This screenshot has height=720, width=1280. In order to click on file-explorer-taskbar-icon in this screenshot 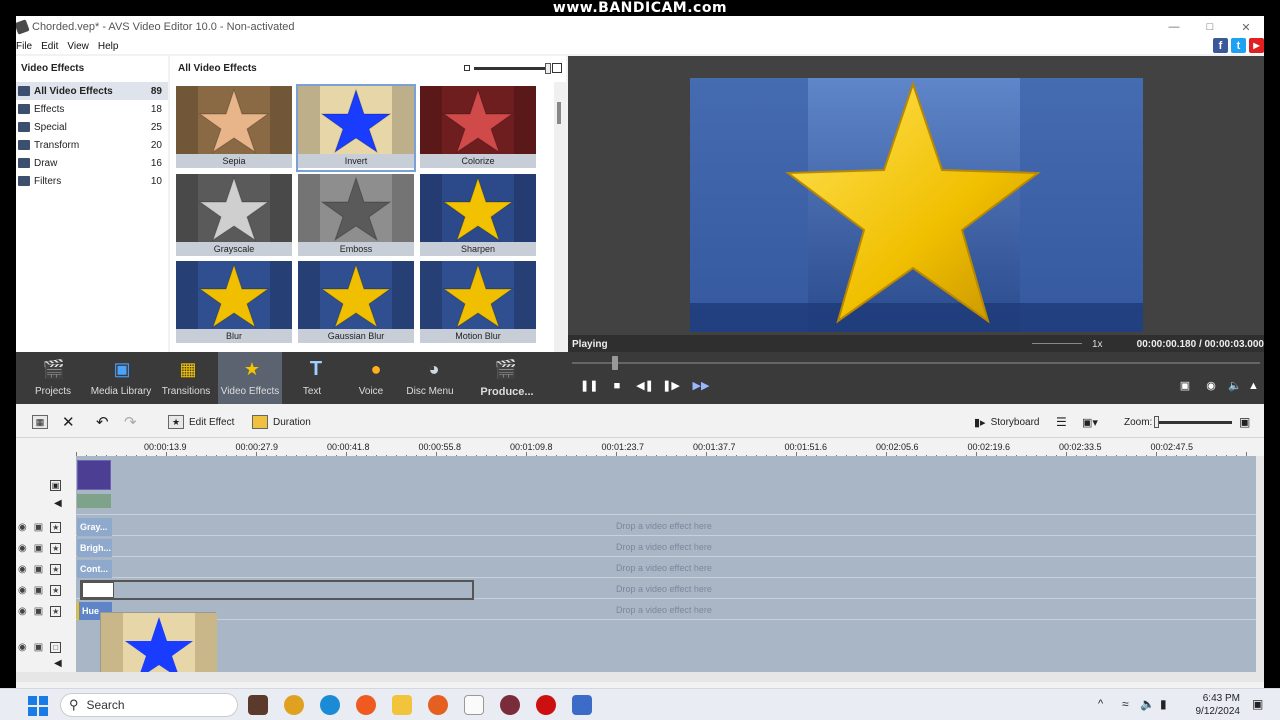, I will do `click(402, 705)`.